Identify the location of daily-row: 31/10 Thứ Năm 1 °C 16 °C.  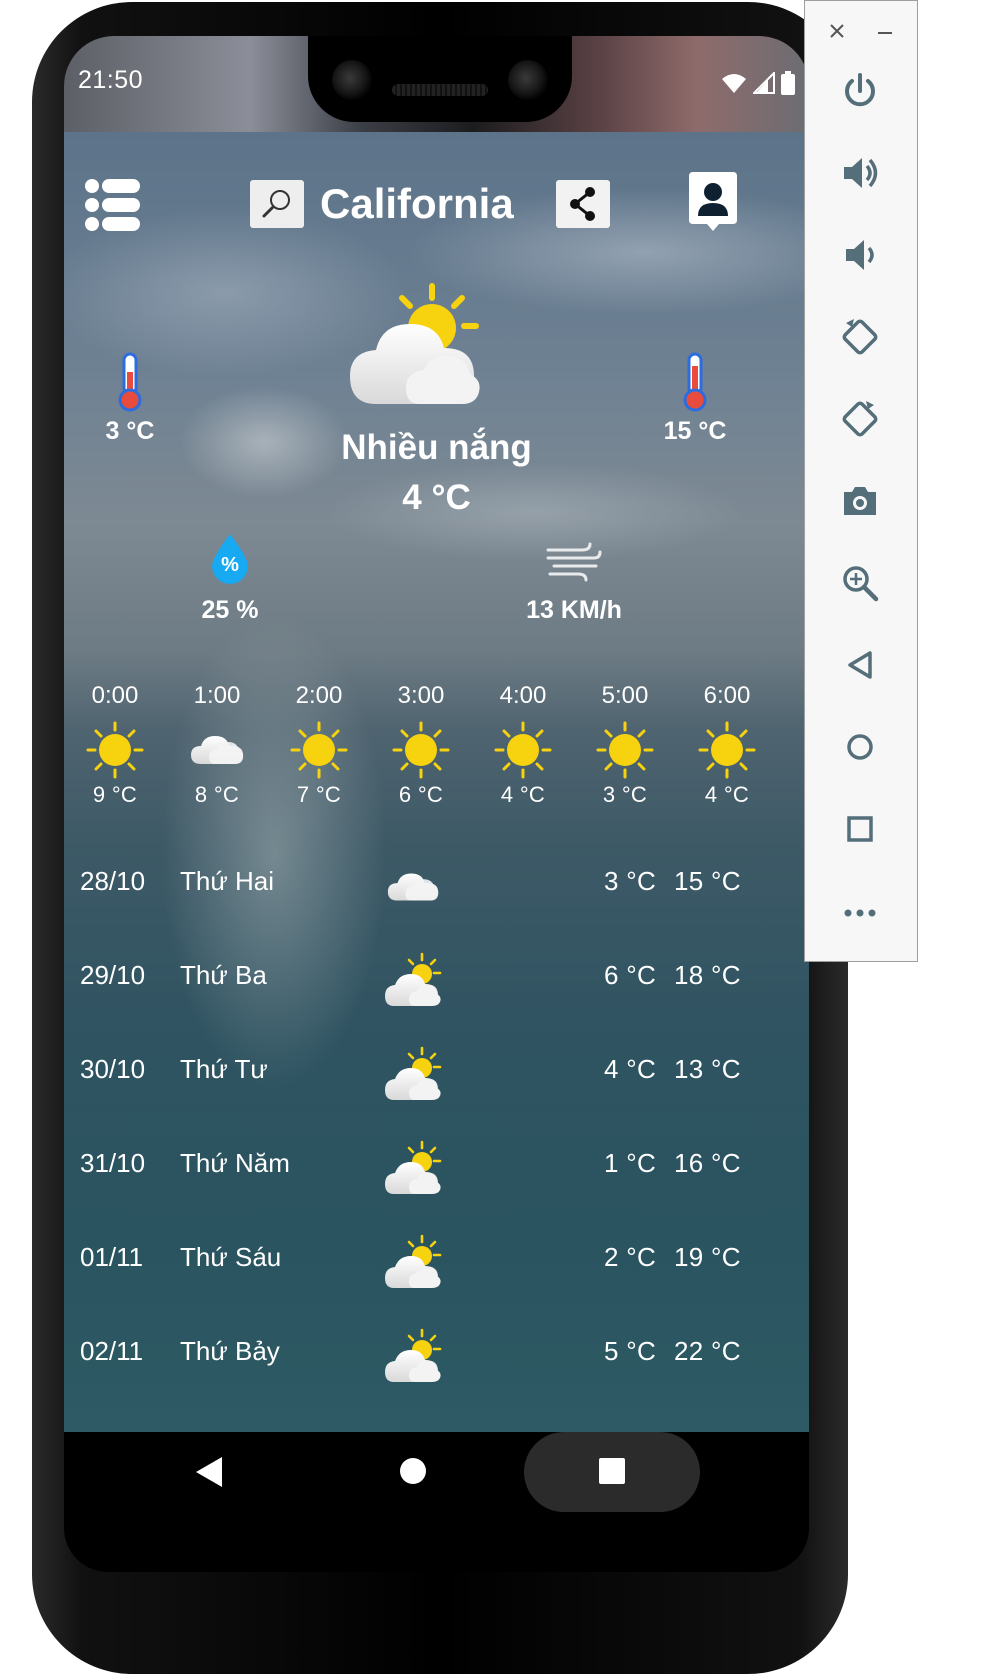
(436, 1161).